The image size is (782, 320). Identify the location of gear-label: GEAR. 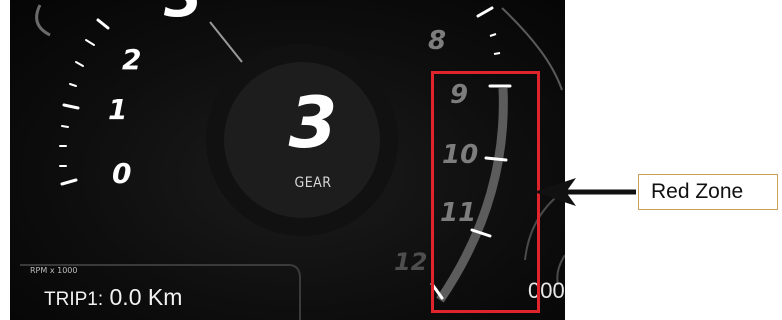
(313, 183).